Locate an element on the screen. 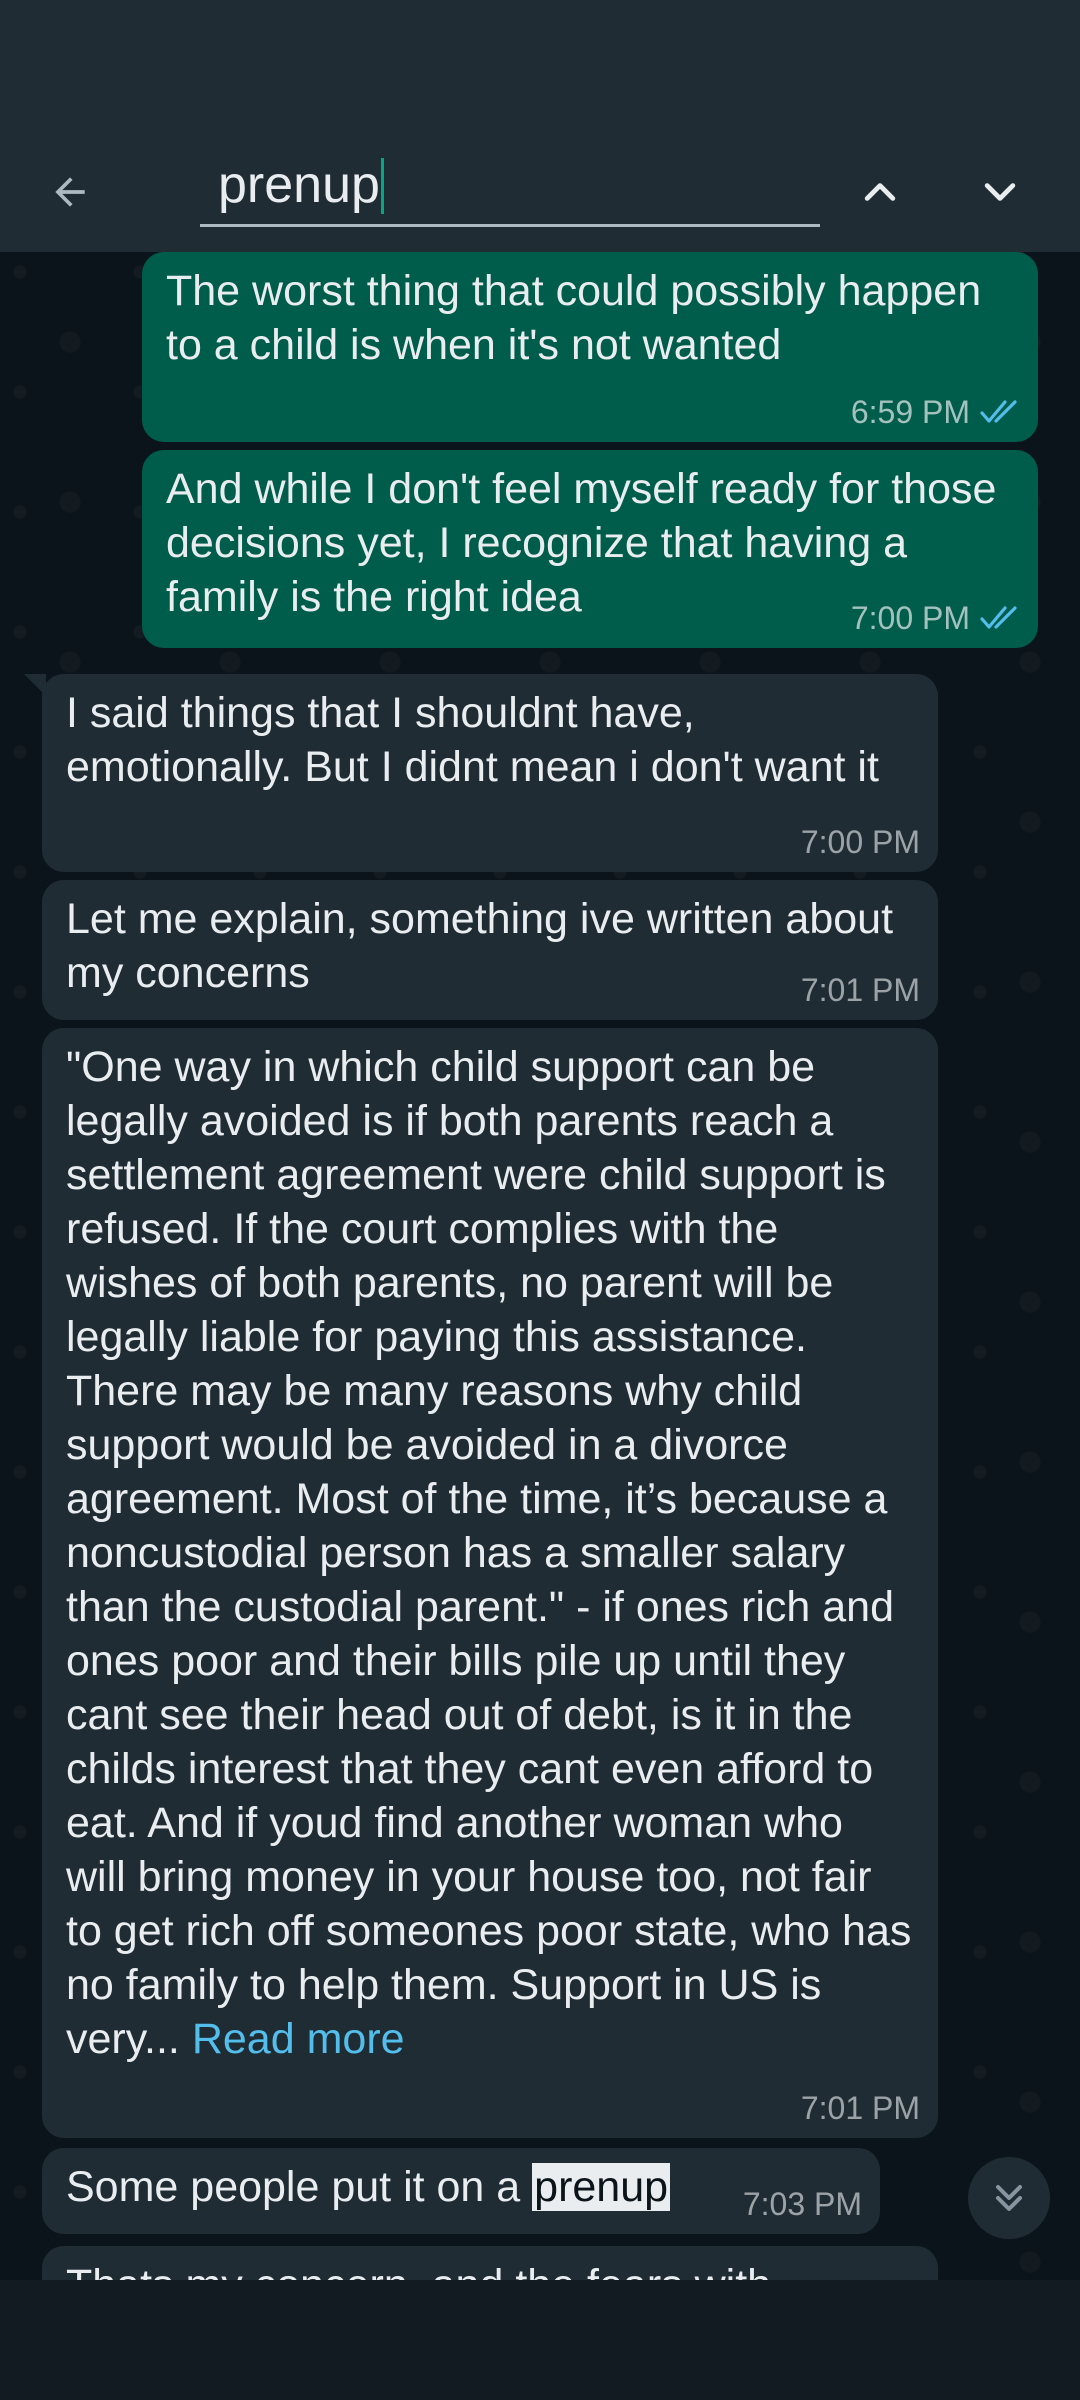 This screenshot has width=1080, height=2400. bubble-tail is located at coordinates (35, 685).